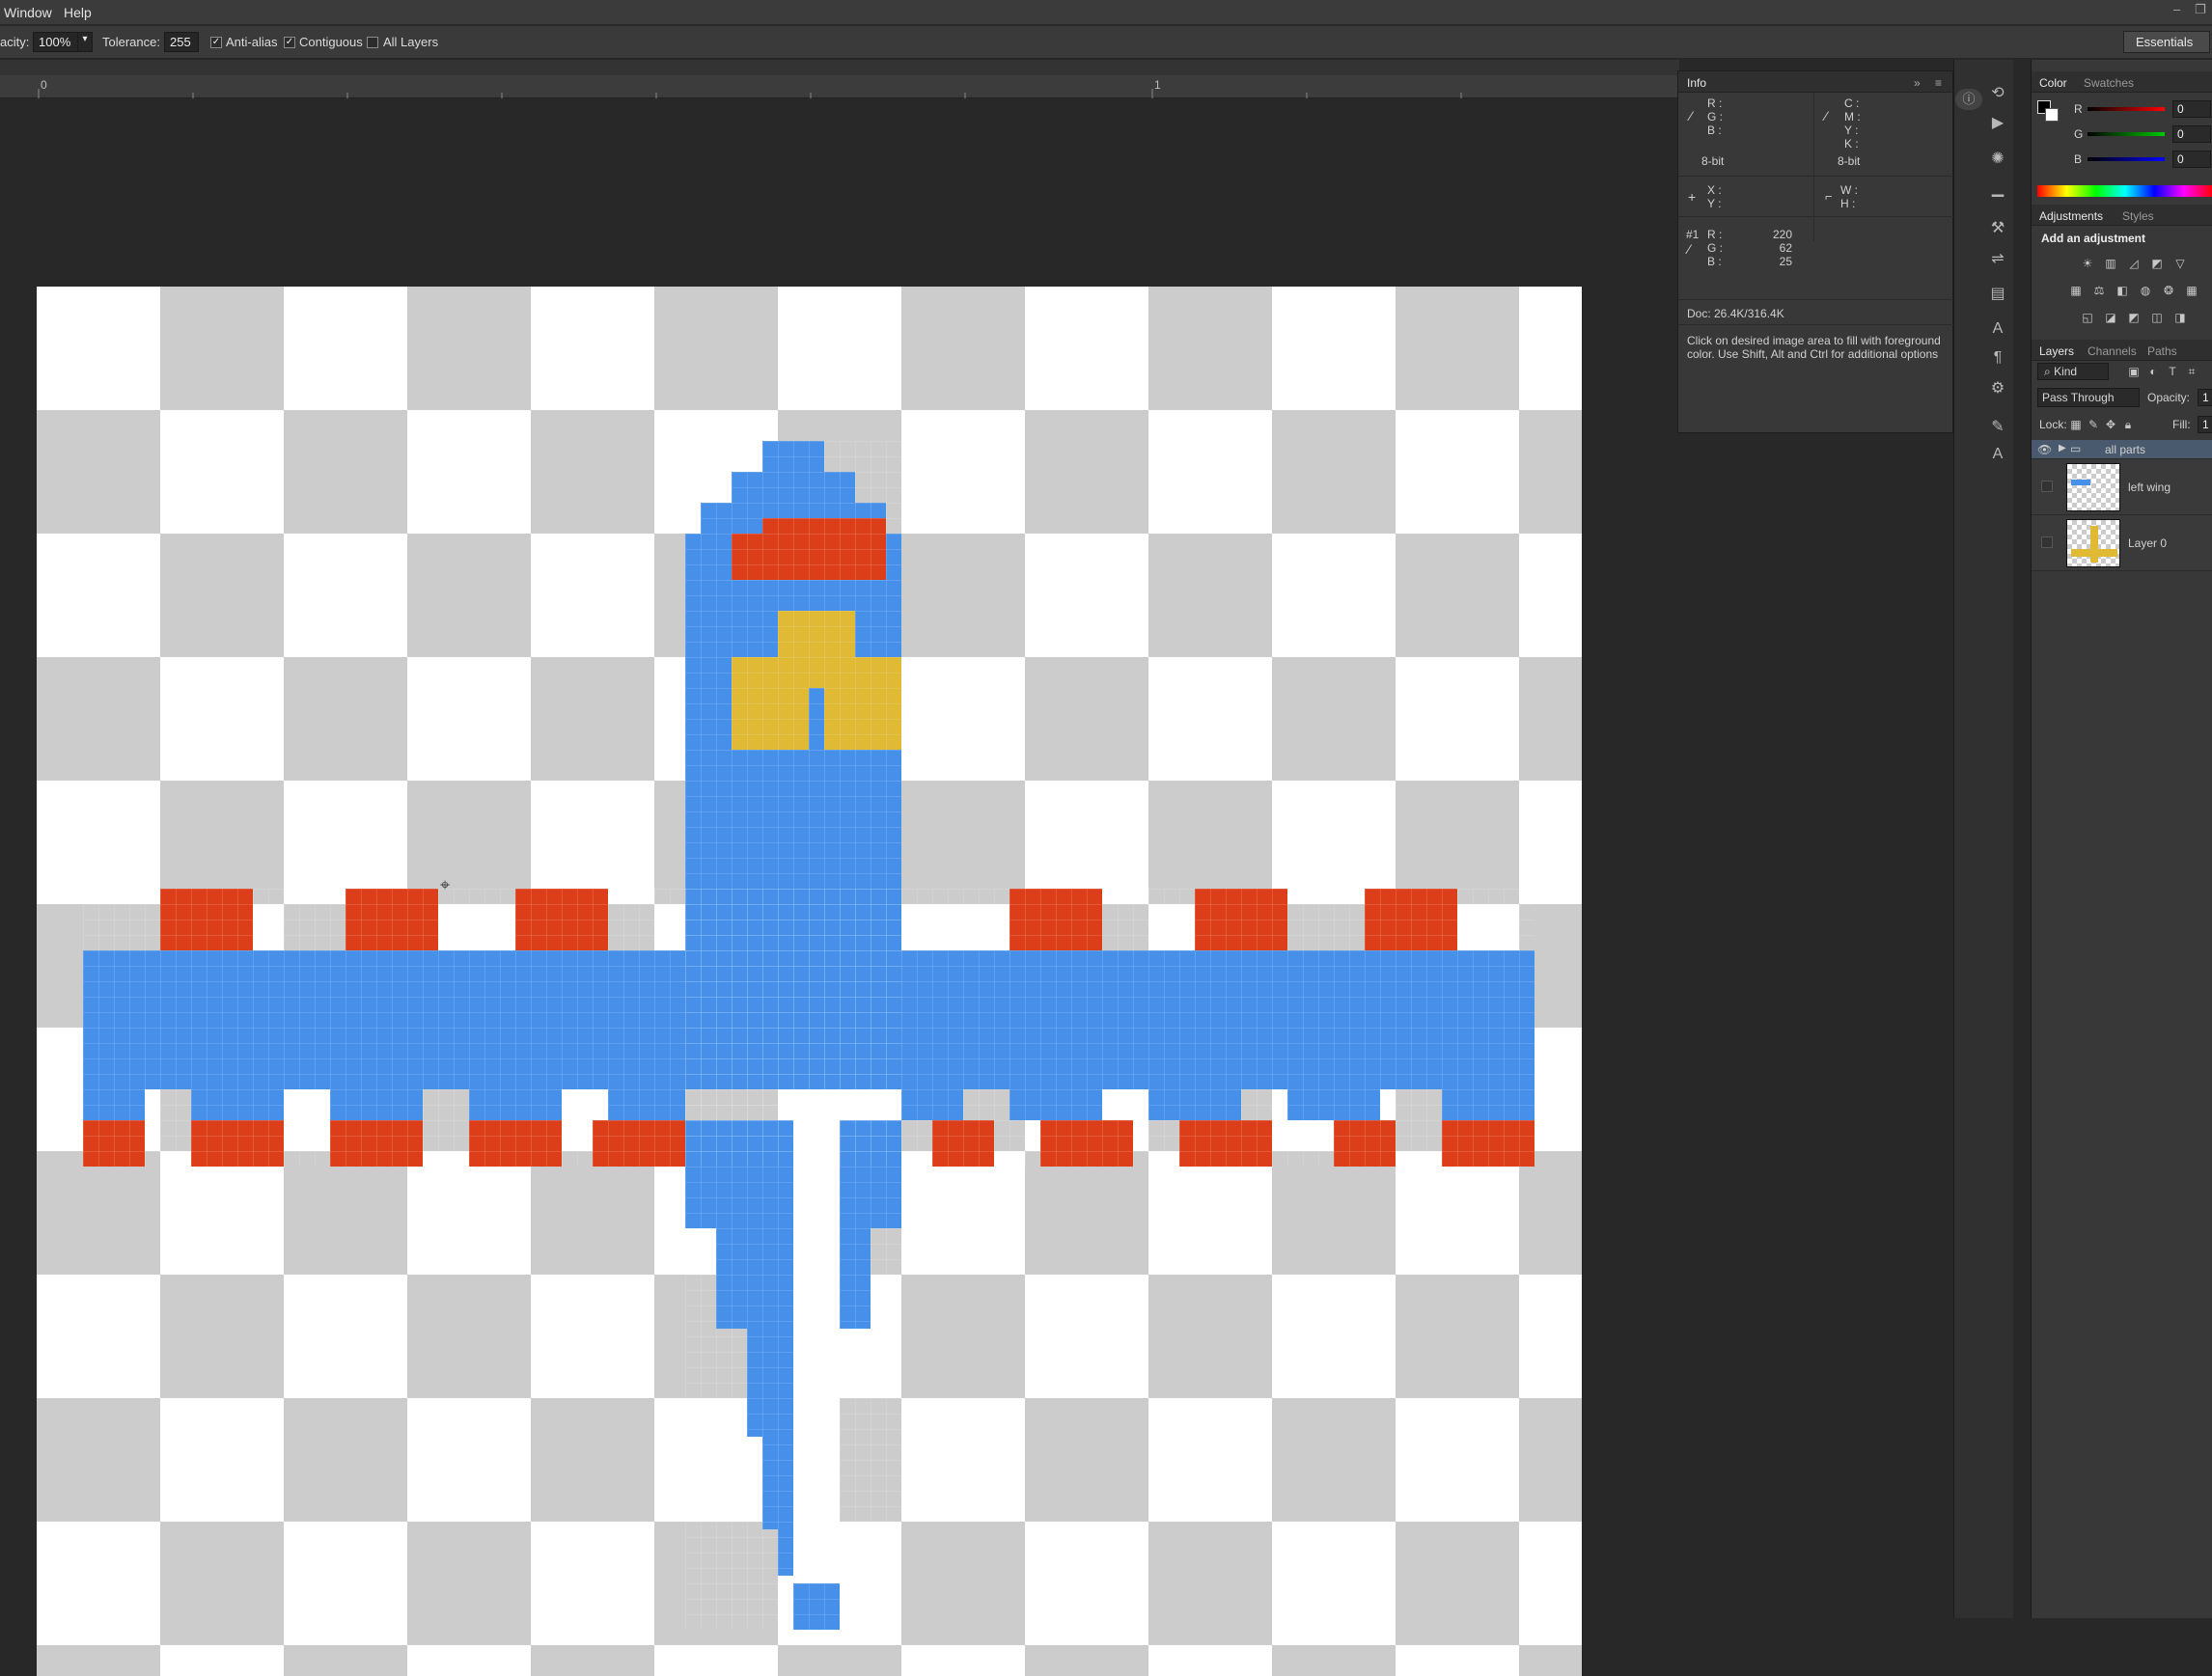 Image resolution: width=2212 pixels, height=1676 pixels. I want to click on group-expand-icon: ▶, so click(2062, 448).